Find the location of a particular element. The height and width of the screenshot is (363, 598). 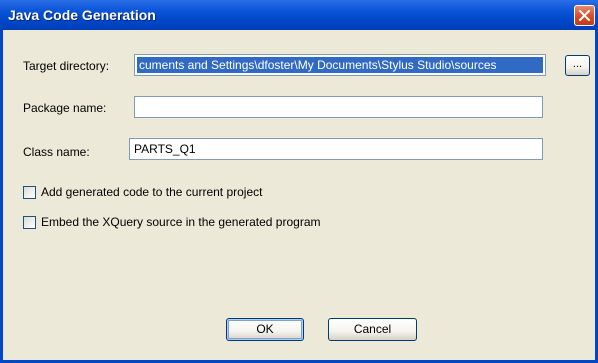

close-icon is located at coordinates (584, 15).